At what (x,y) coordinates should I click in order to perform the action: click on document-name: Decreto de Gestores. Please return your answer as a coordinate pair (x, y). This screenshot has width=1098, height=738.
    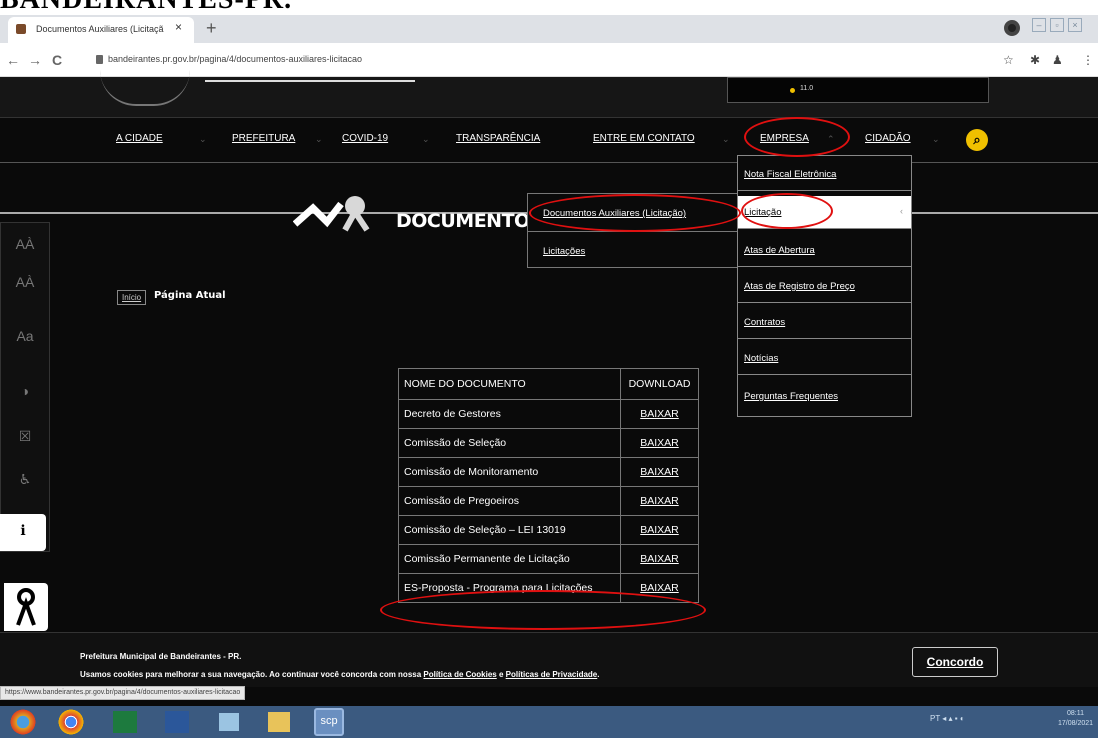
    Looking at the image, I should click on (509, 414).